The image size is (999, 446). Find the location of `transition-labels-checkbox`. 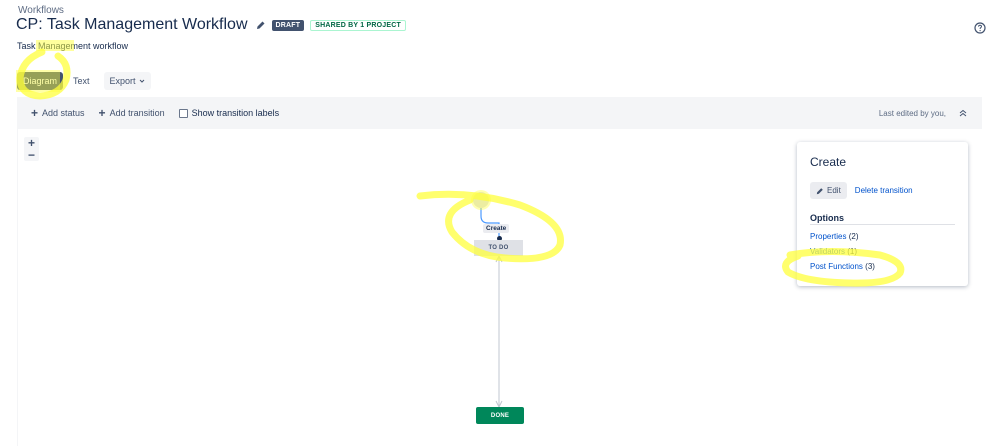

transition-labels-checkbox is located at coordinates (183, 113).